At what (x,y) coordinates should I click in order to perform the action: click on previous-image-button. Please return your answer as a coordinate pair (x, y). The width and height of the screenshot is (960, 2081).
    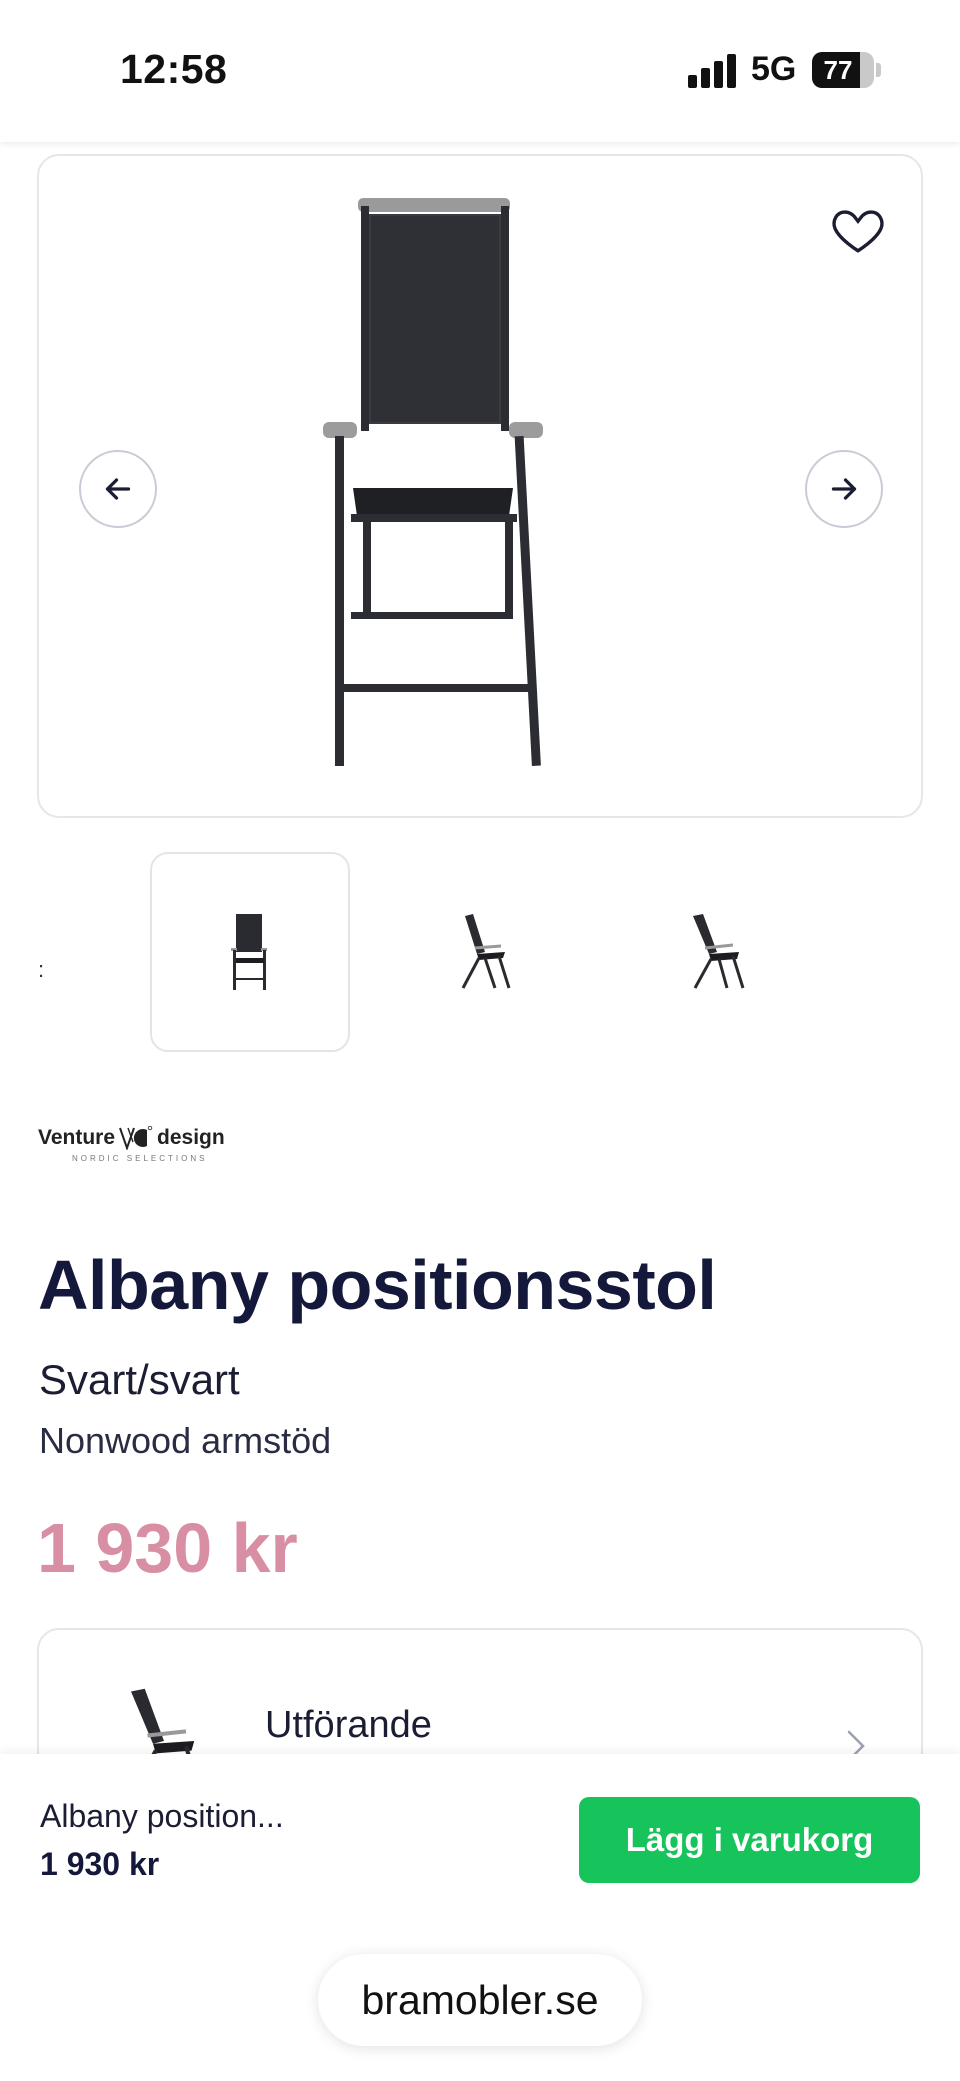
    Looking at the image, I should click on (118, 489).